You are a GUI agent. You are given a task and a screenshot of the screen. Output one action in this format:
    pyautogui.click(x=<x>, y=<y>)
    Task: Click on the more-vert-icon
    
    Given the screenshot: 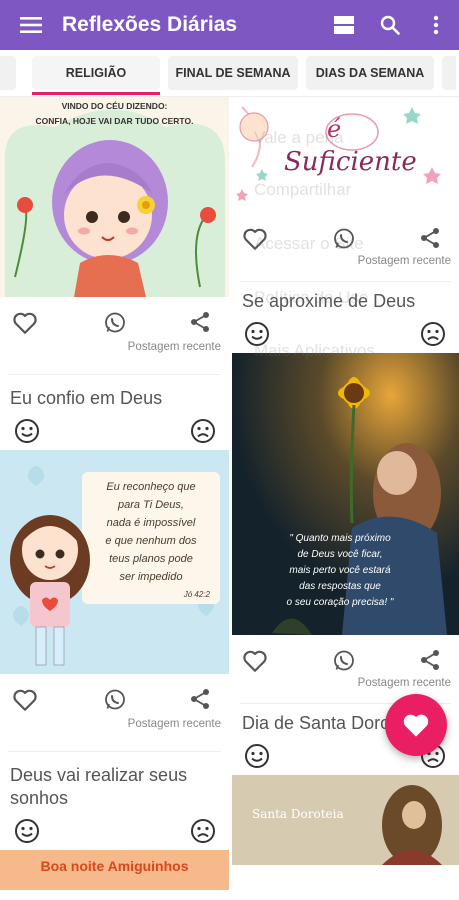 What is the action you would take?
    pyautogui.click(x=436, y=25)
    